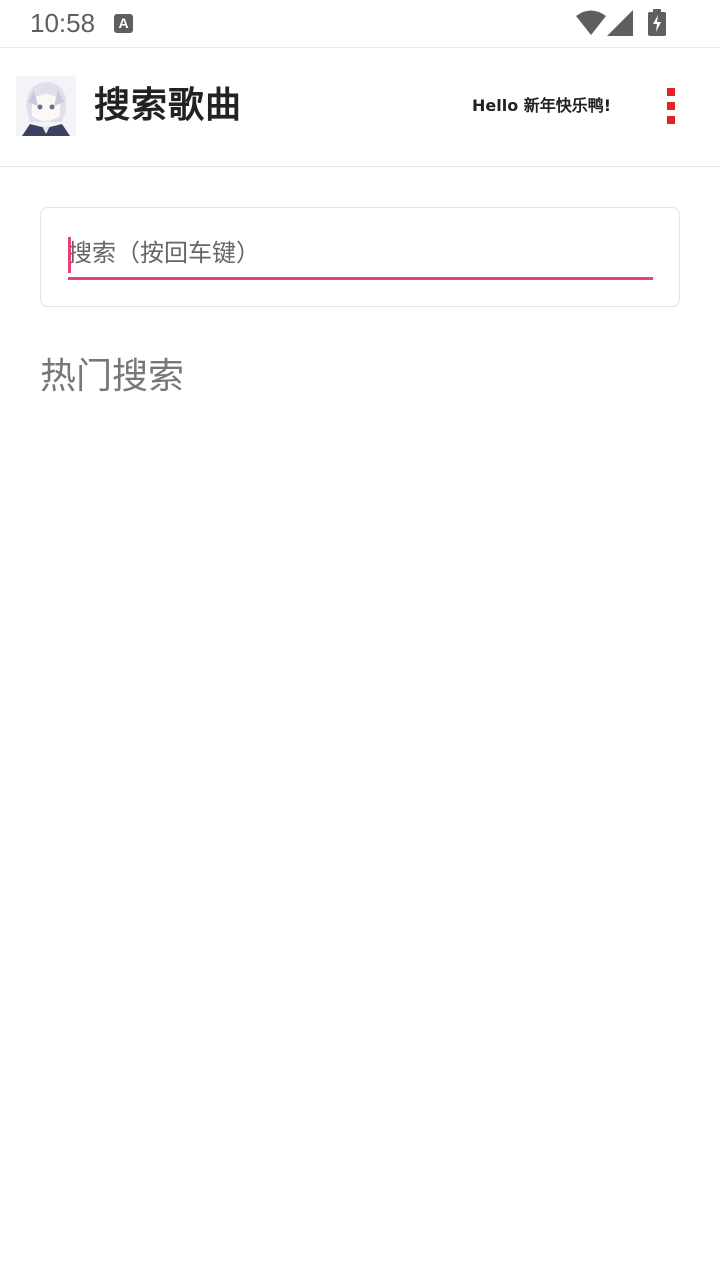 The image size is (720, 1280). Describe the element at coordinates (360, 24) in the screenshot. I see `status-bar: 10:58 A` at that location.